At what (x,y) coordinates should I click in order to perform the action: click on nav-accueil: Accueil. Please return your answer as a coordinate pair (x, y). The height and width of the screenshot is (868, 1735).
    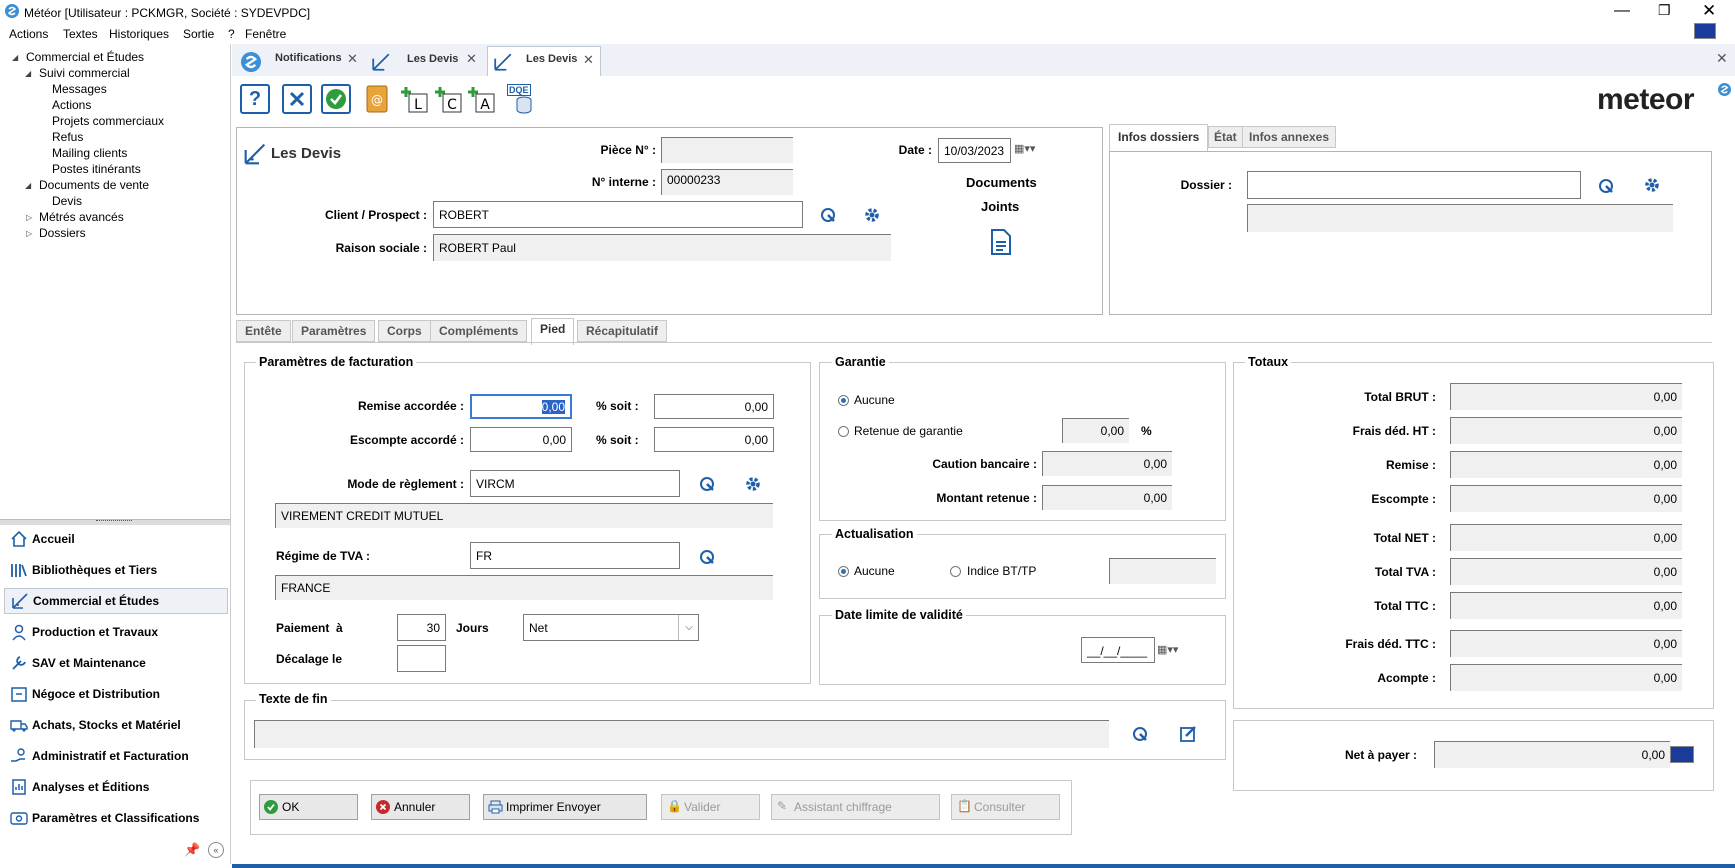
    Looking at the image, I should click on (116, 539).